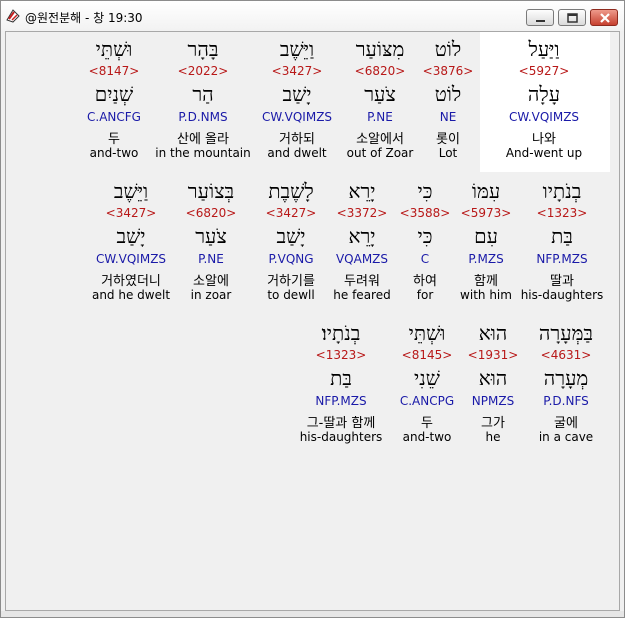 The height and width of the screenshot is (618, 625). I want to click on app-logo-icon, so click(13, 16).